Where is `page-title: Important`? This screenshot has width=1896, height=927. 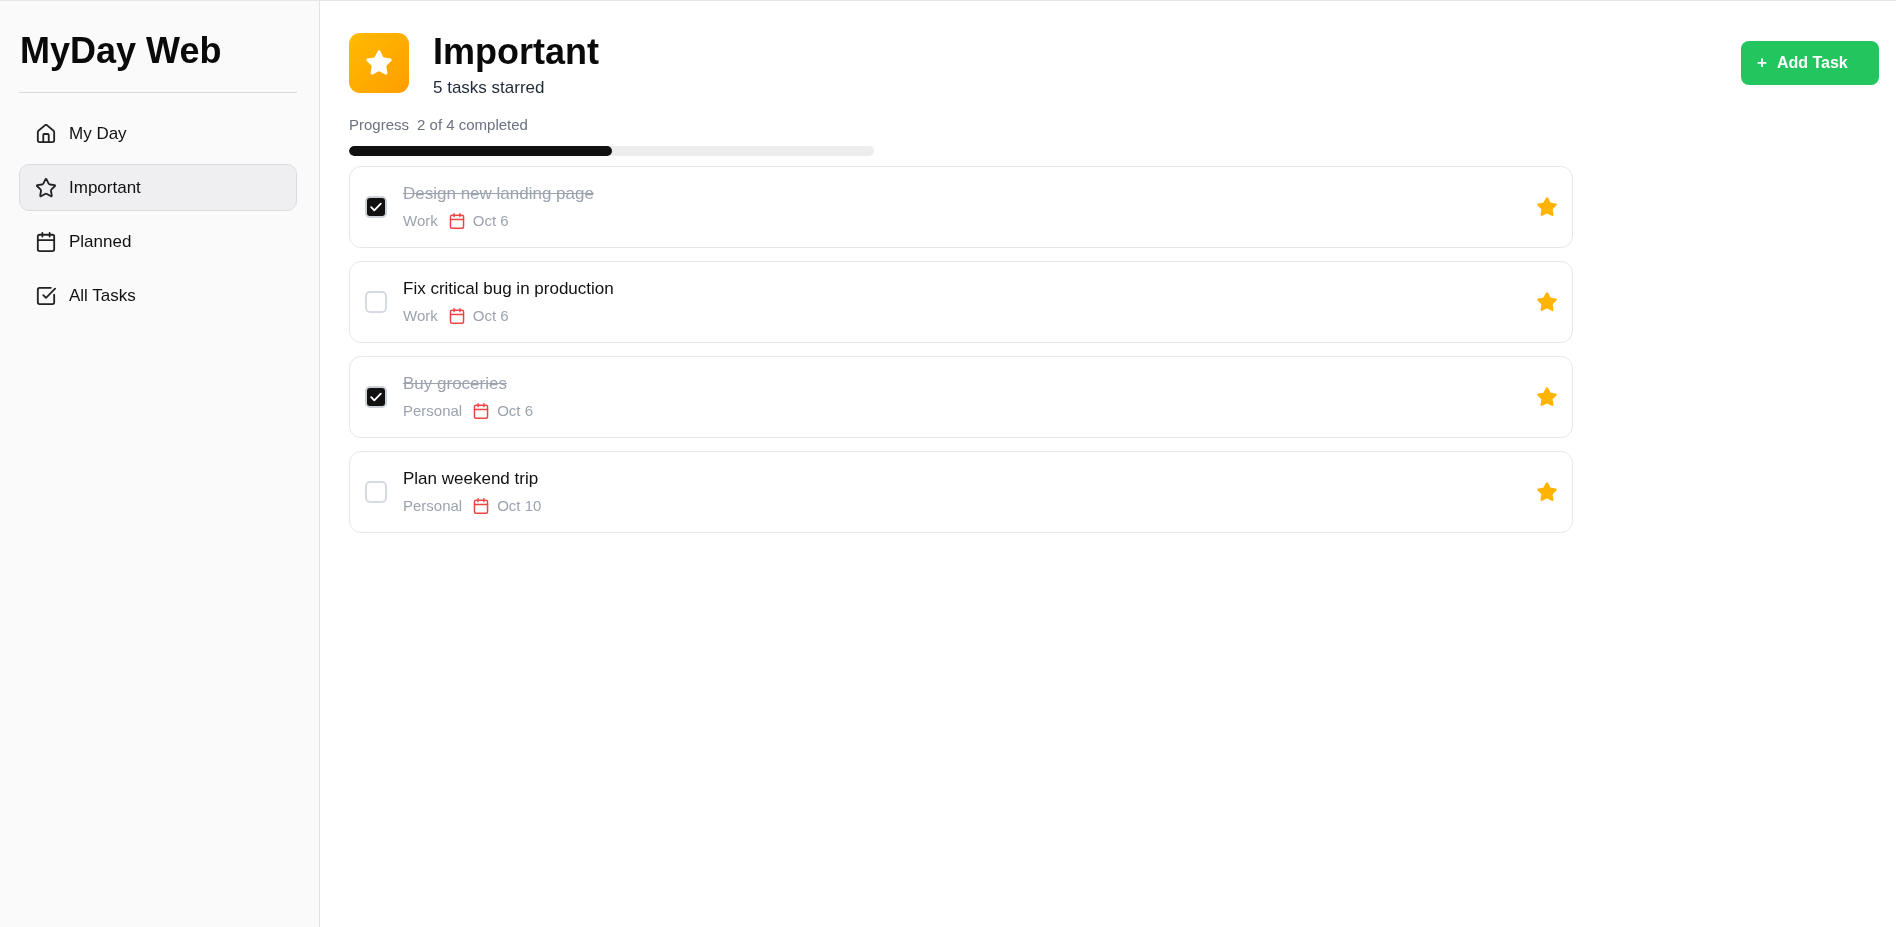 page-title: Important is located at coordinates (516, 51).